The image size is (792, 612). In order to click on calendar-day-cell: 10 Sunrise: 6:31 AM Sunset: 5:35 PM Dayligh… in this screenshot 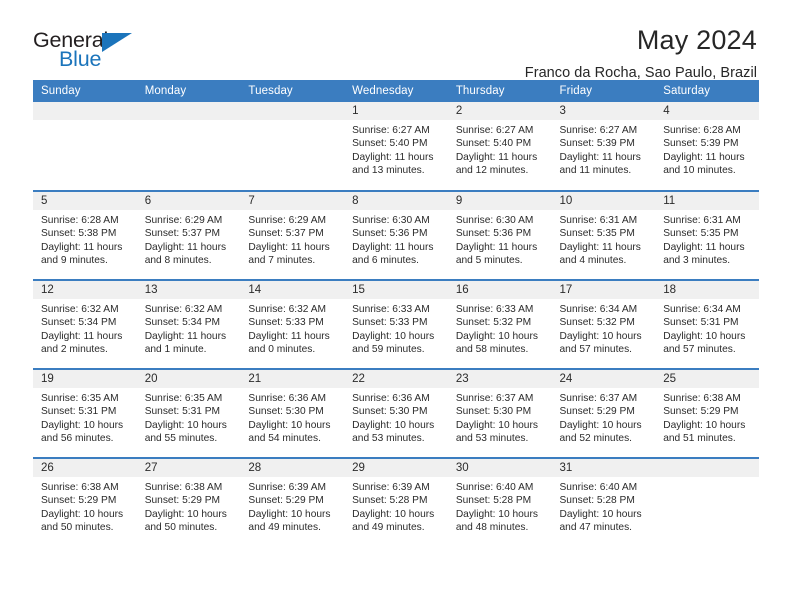, I will do `click(603, 235)`.